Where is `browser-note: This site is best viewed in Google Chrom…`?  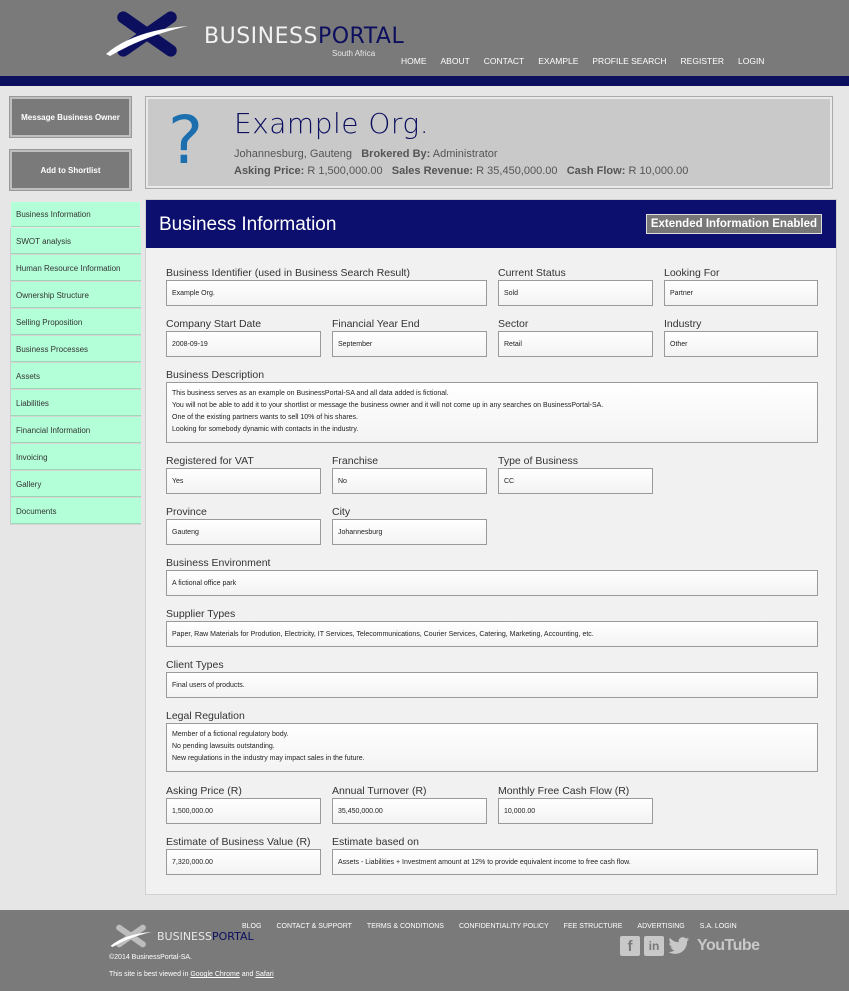 browser-note: This site is best viewed in Google Chrom… is located at coordinates (191, 974).